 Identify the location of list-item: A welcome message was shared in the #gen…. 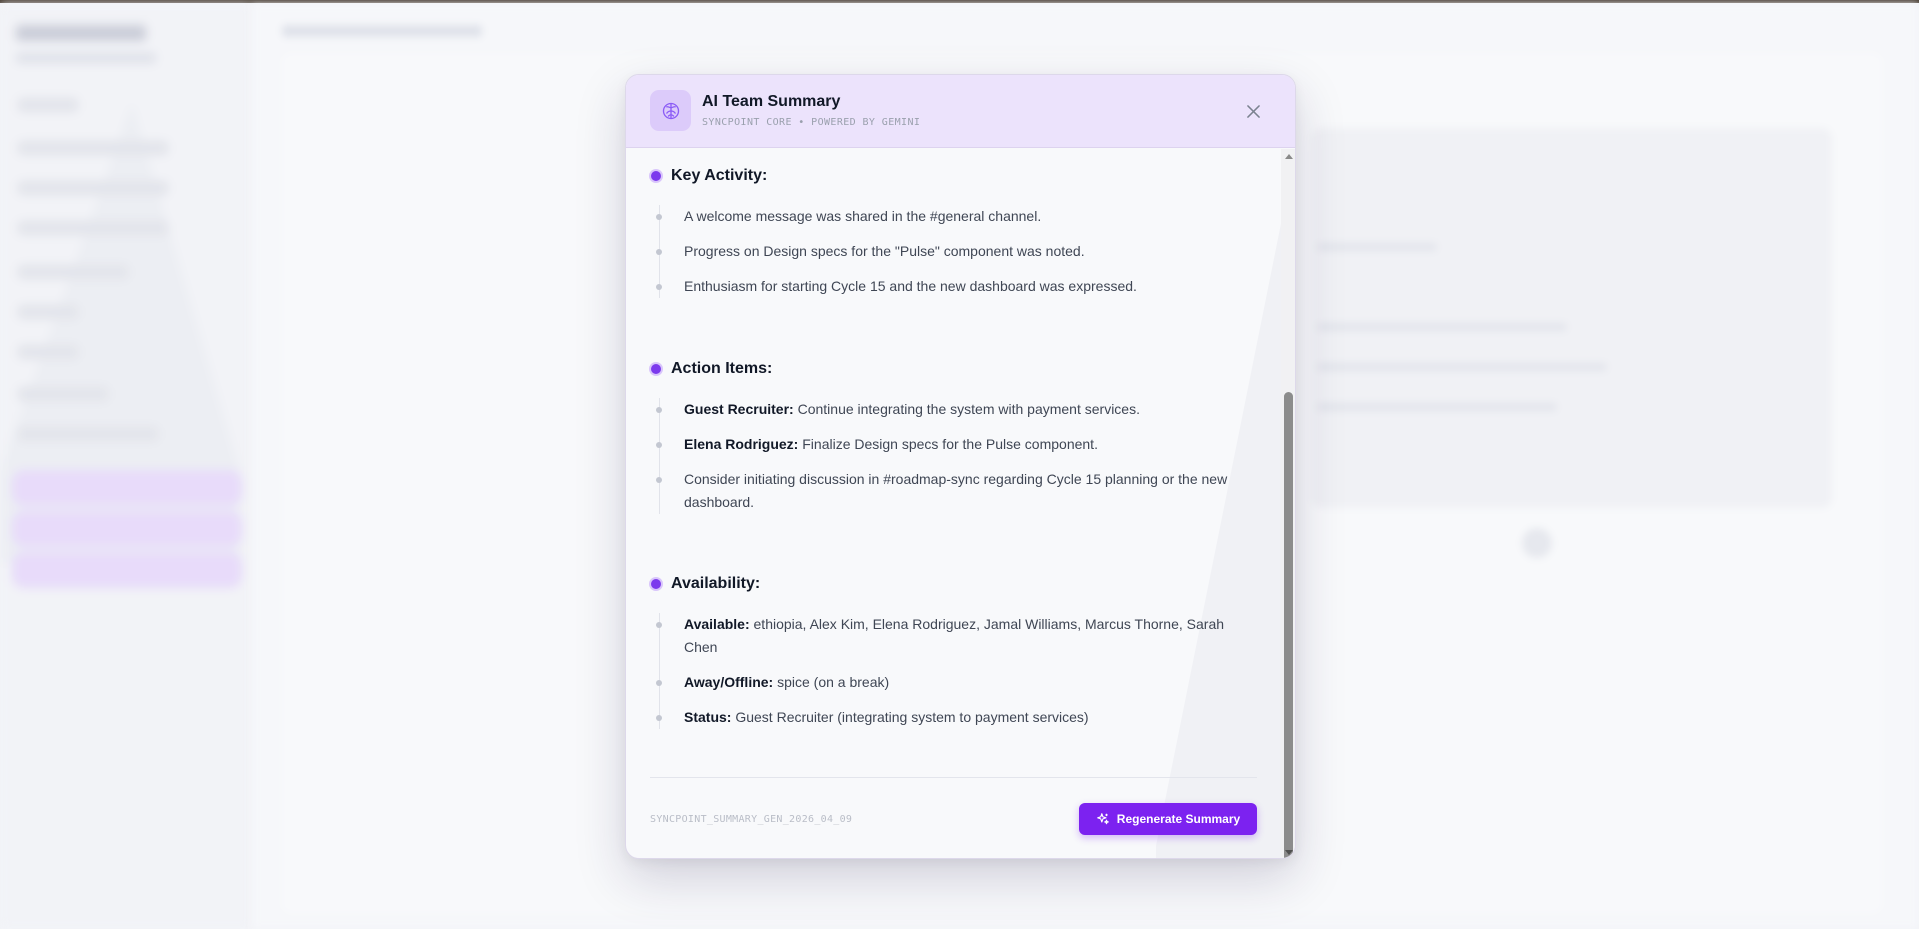
(953, 216).